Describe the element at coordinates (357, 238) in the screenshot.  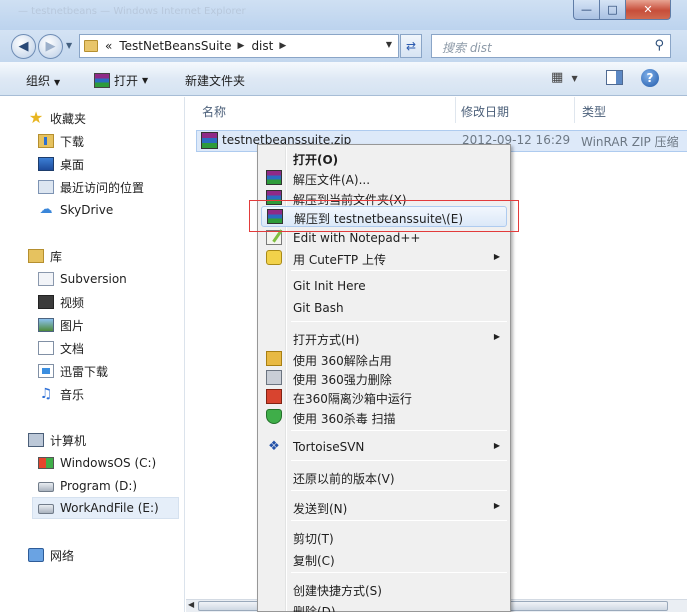
I see `menu-label: Edit with Notepad++` at that location.